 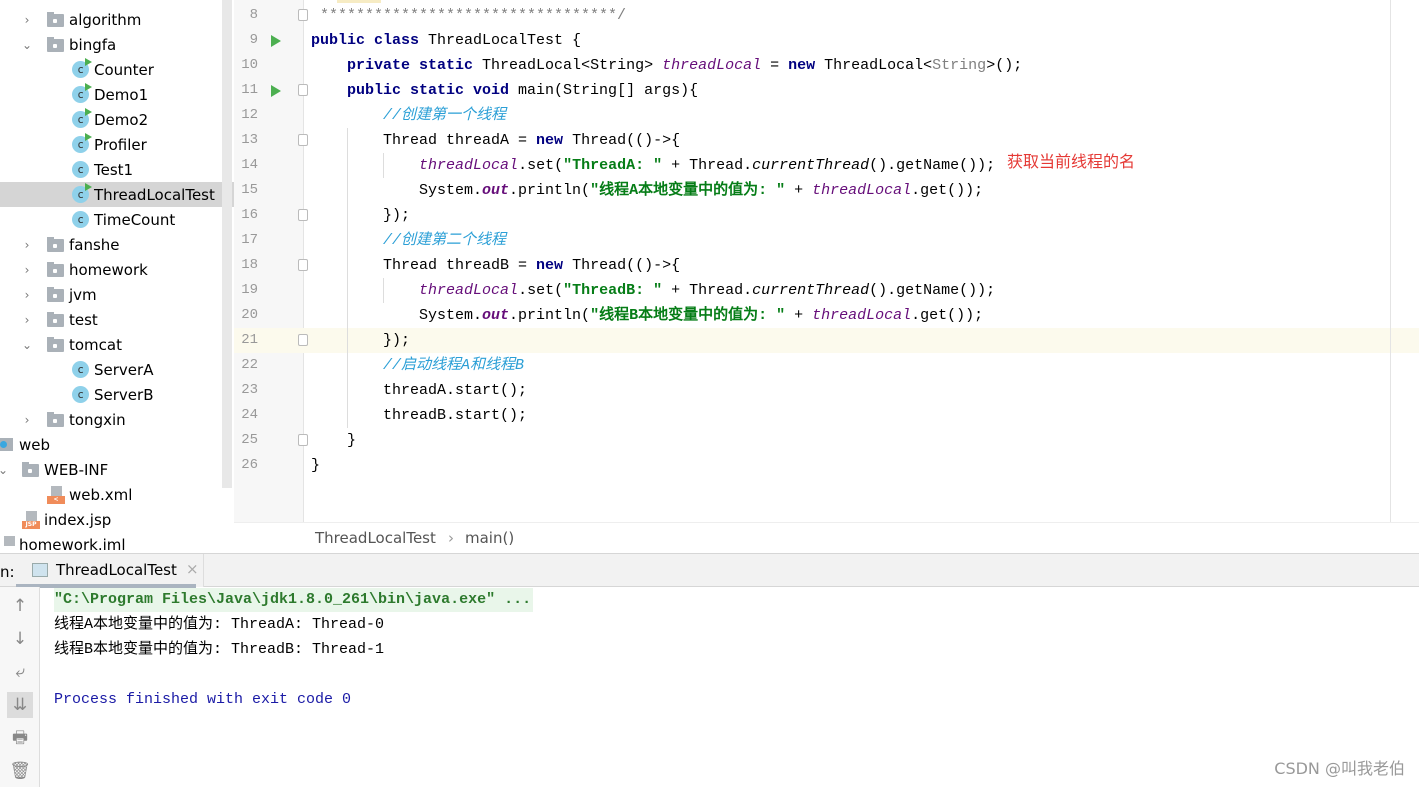 What do you see at coordinates (227, 244) in the screenshot?
I see `project-tree-scrollbar` at bounding box center [227, 244].